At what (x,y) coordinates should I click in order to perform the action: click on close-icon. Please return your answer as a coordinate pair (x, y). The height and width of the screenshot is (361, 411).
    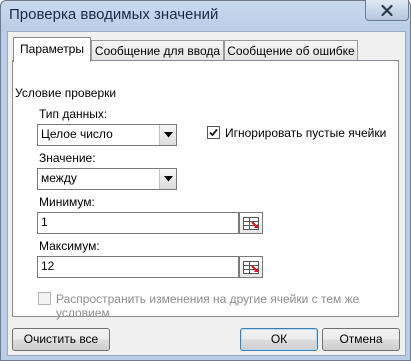
    Looking at the image, I should click on (387, 10).